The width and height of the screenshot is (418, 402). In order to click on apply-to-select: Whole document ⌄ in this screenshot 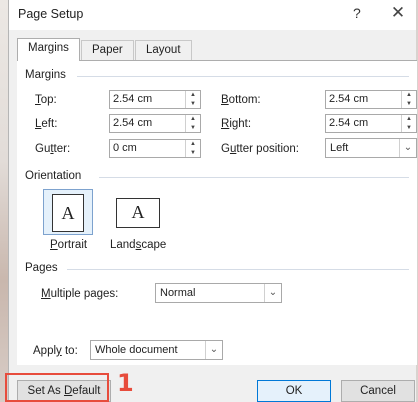, I will do `click(156, 350)`.